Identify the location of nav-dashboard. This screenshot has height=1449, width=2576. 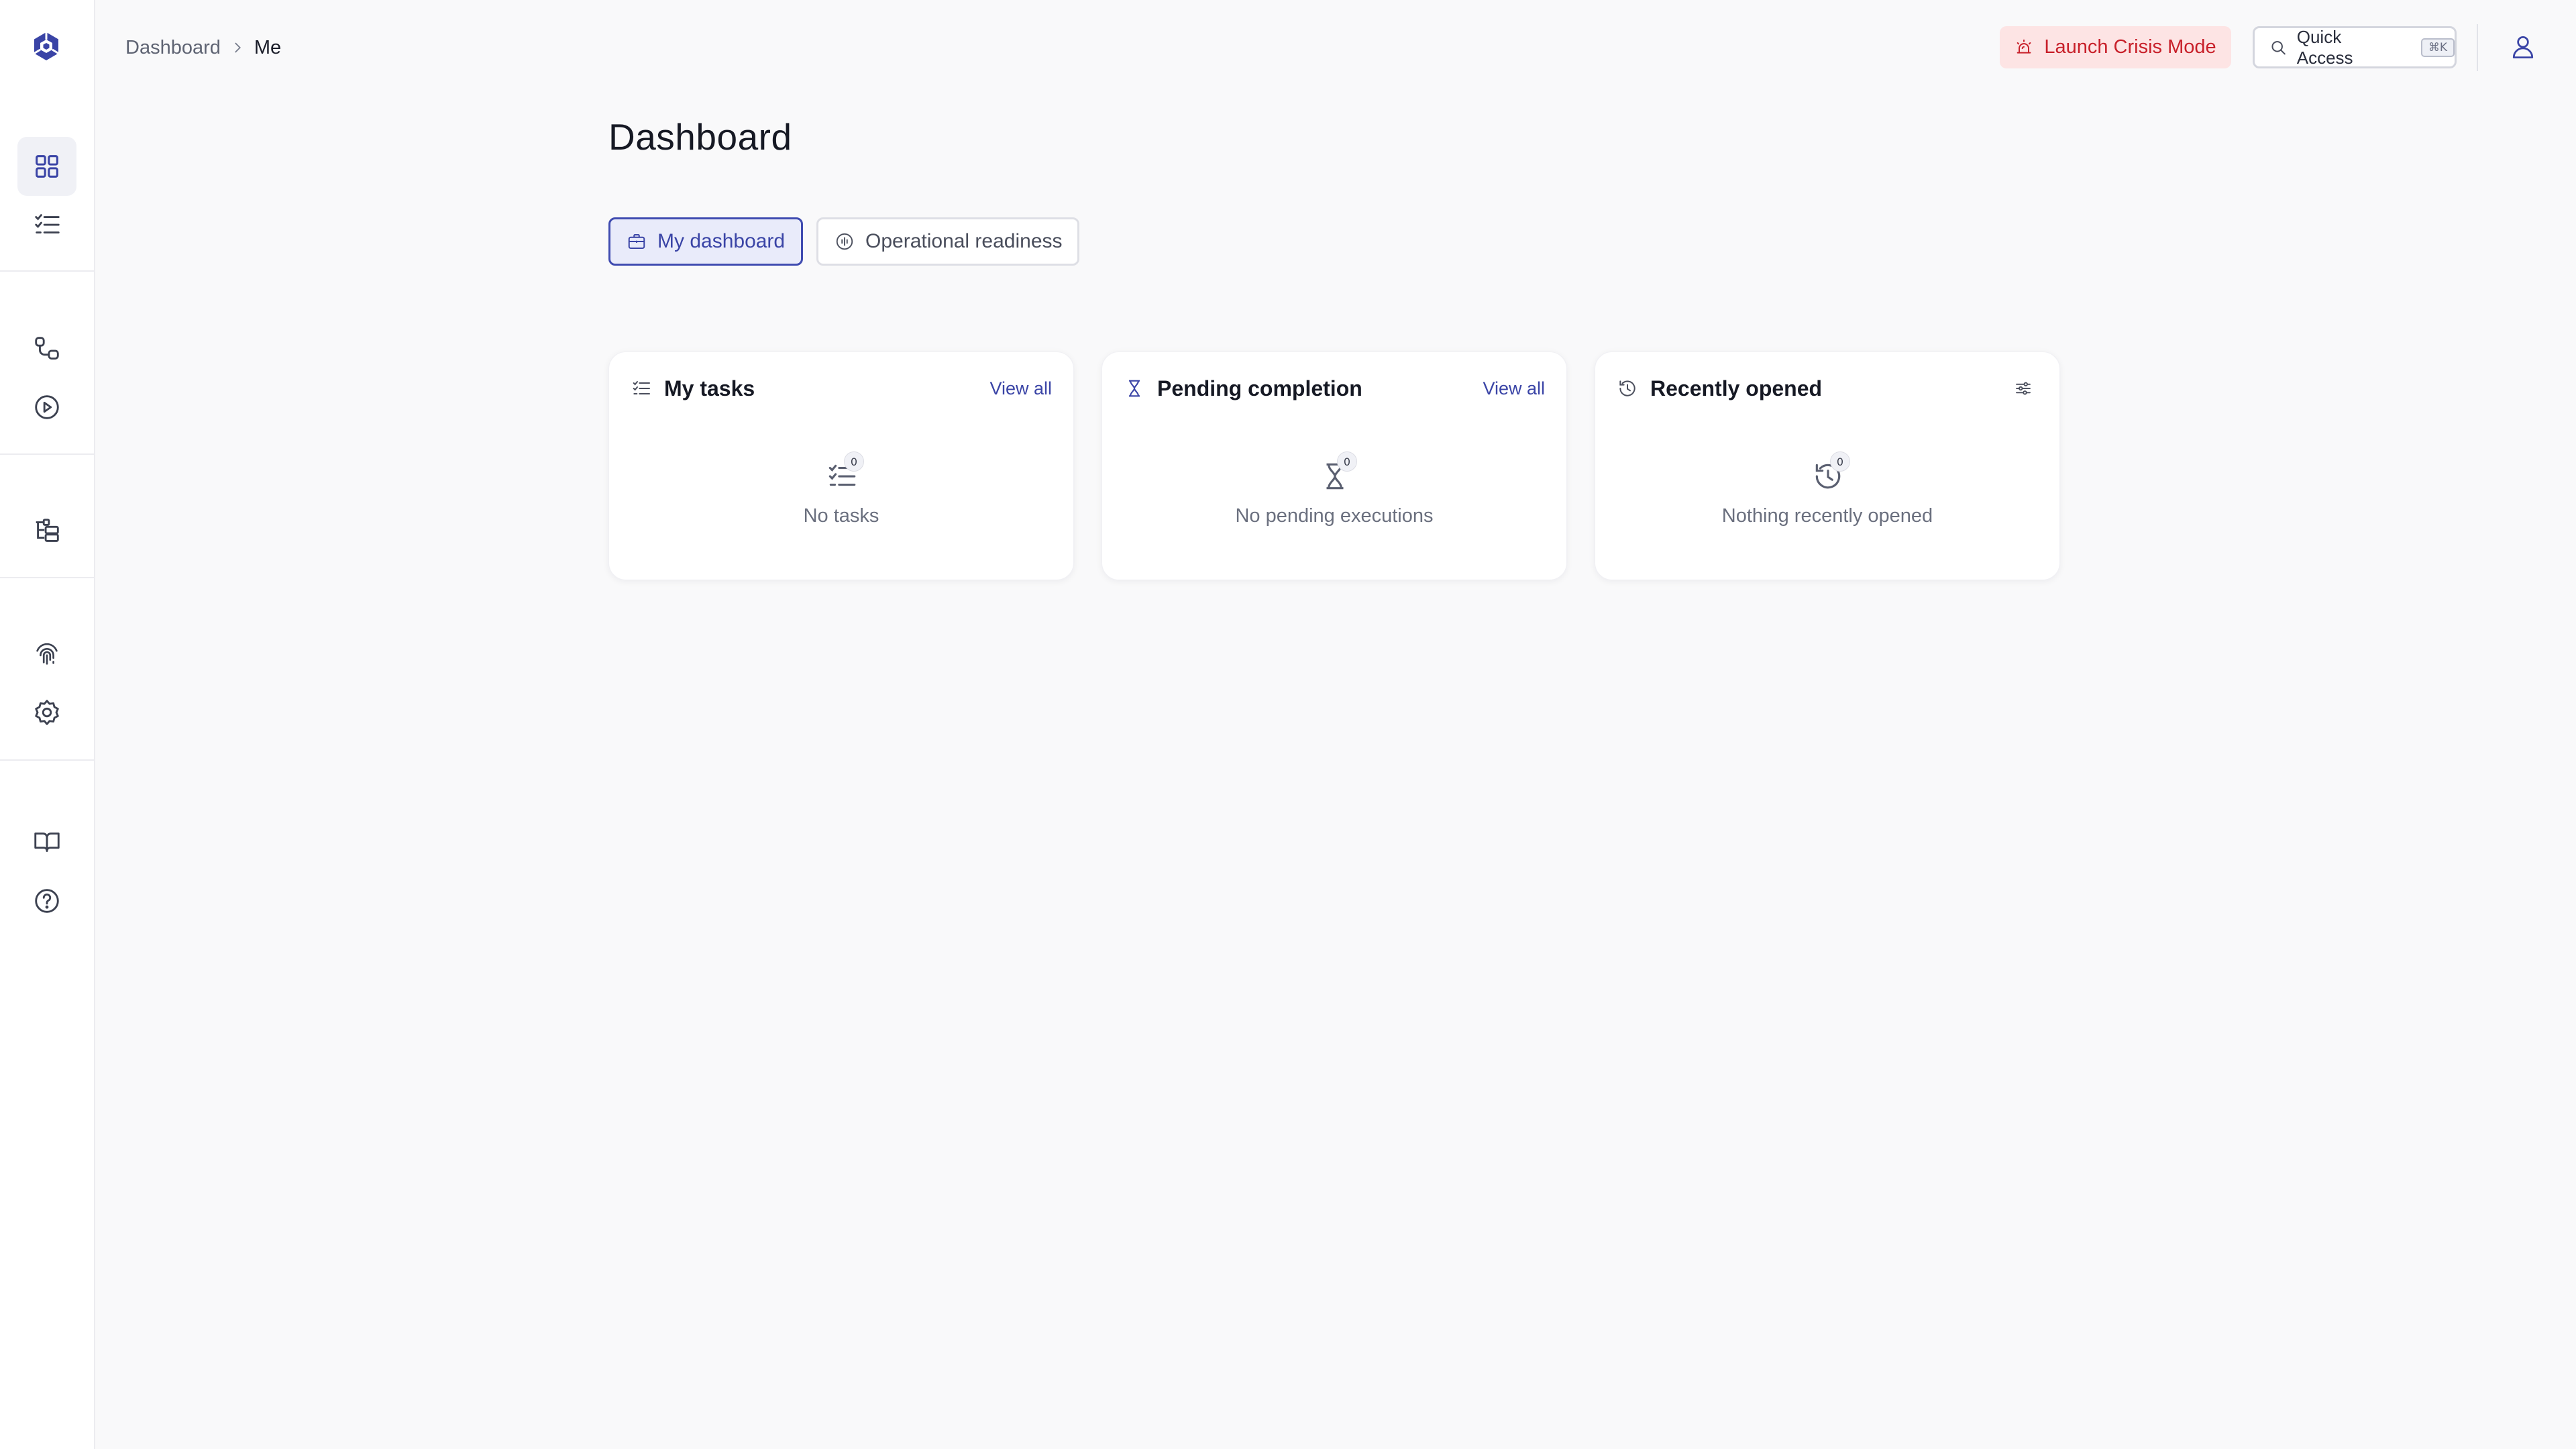
(46, 166).